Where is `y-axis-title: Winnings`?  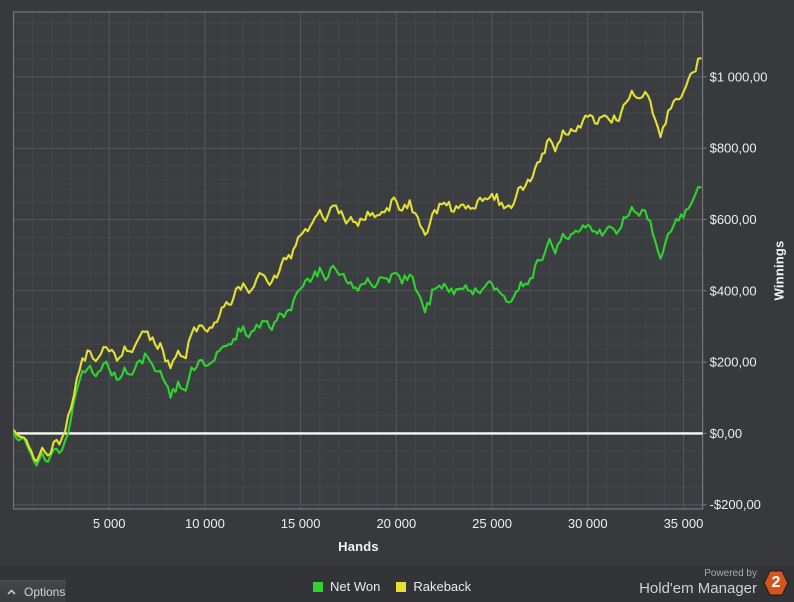 y-axis-title: Winnings is located at coordinates (779, 270).